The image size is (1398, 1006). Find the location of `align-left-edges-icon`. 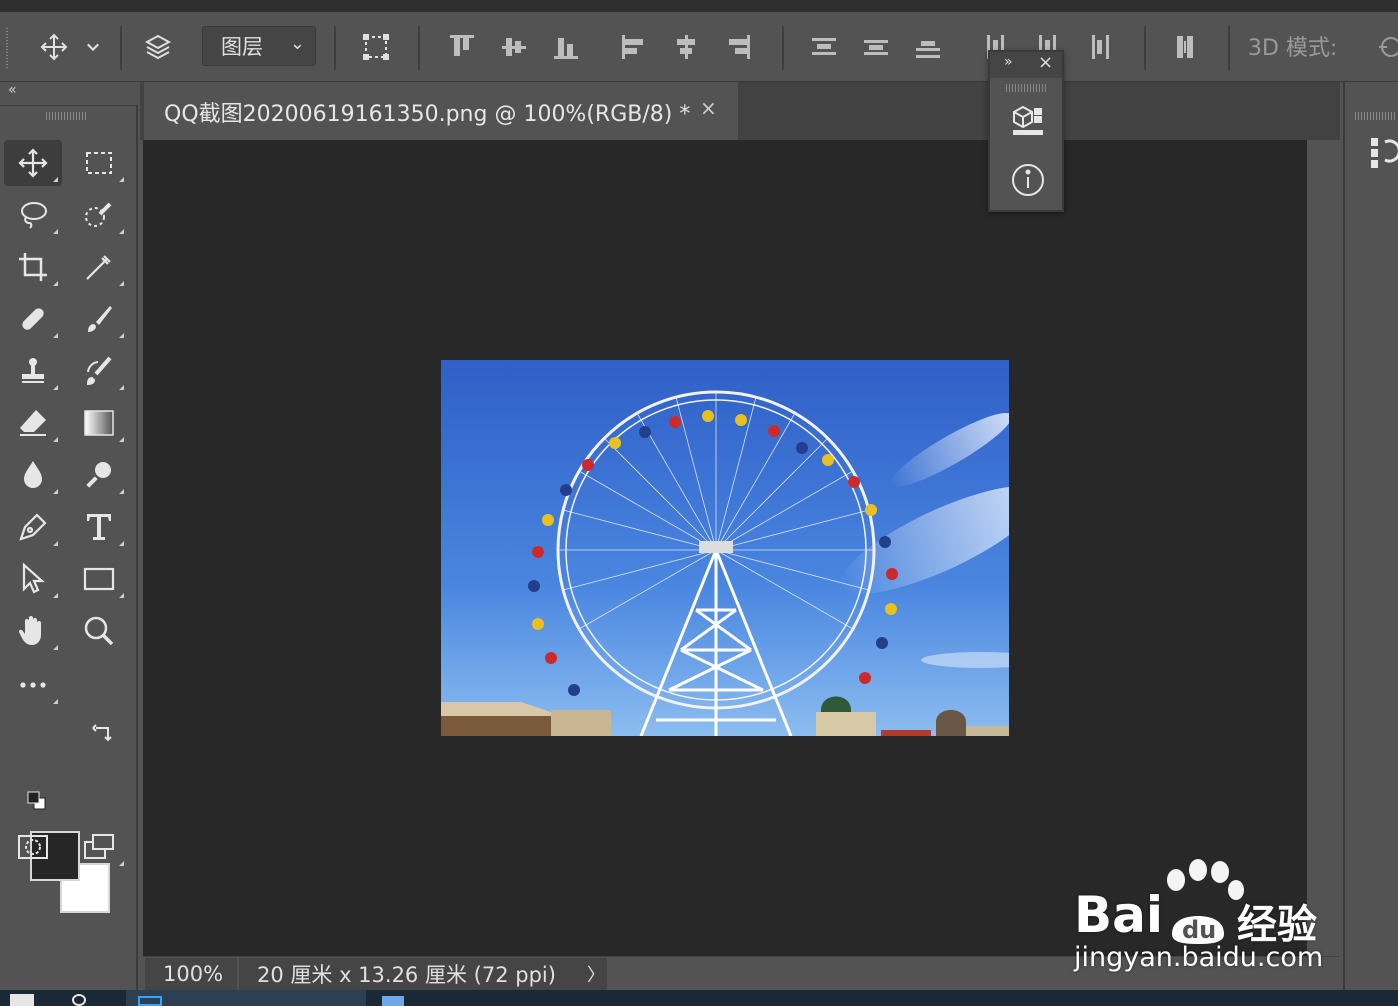

align-left-edges-icon is located at coordinates (634, 47).